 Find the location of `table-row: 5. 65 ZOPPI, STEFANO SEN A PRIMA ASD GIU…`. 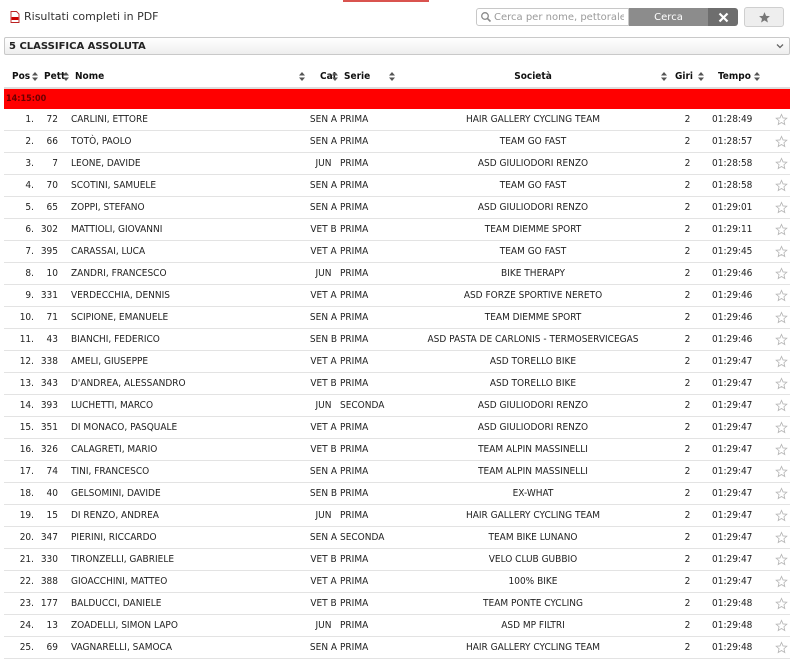

table-row: 5. 65 ZOPPI, STEFANO SEN A PRIMA ASD GIU… is located at coordinates (397, 207).